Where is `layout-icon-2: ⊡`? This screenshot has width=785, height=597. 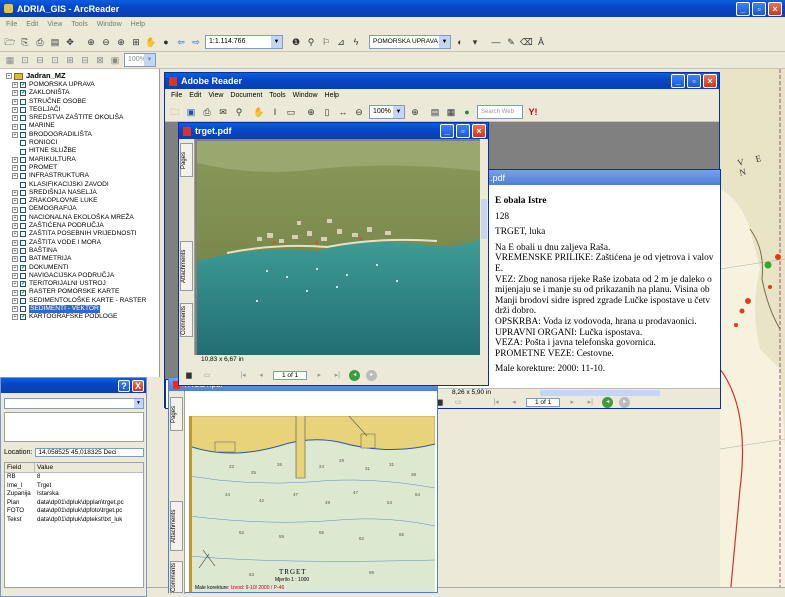
layout-icon-2: ⊡ is located at coordinates (25, 60).